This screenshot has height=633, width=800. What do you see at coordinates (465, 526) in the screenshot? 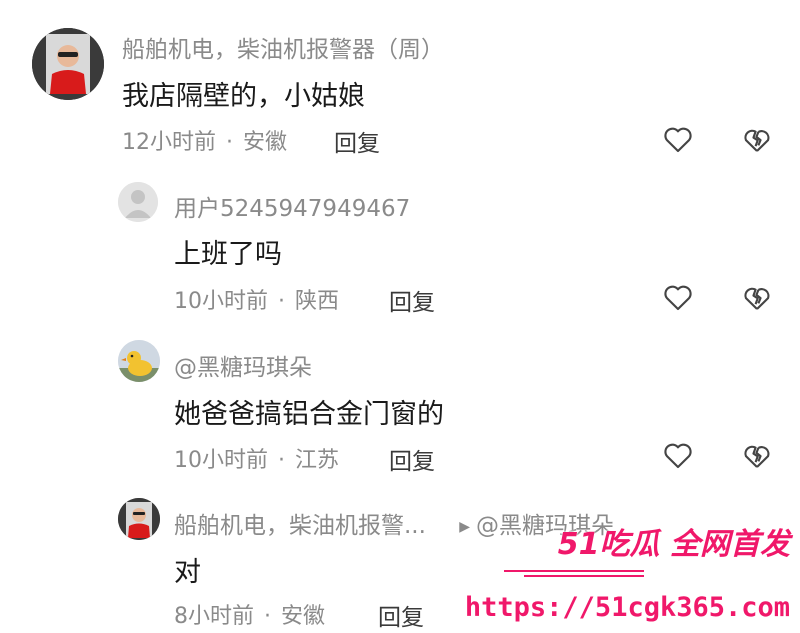
I see `reply-arrow-icon: ▶` at bounding box center [465, 526].